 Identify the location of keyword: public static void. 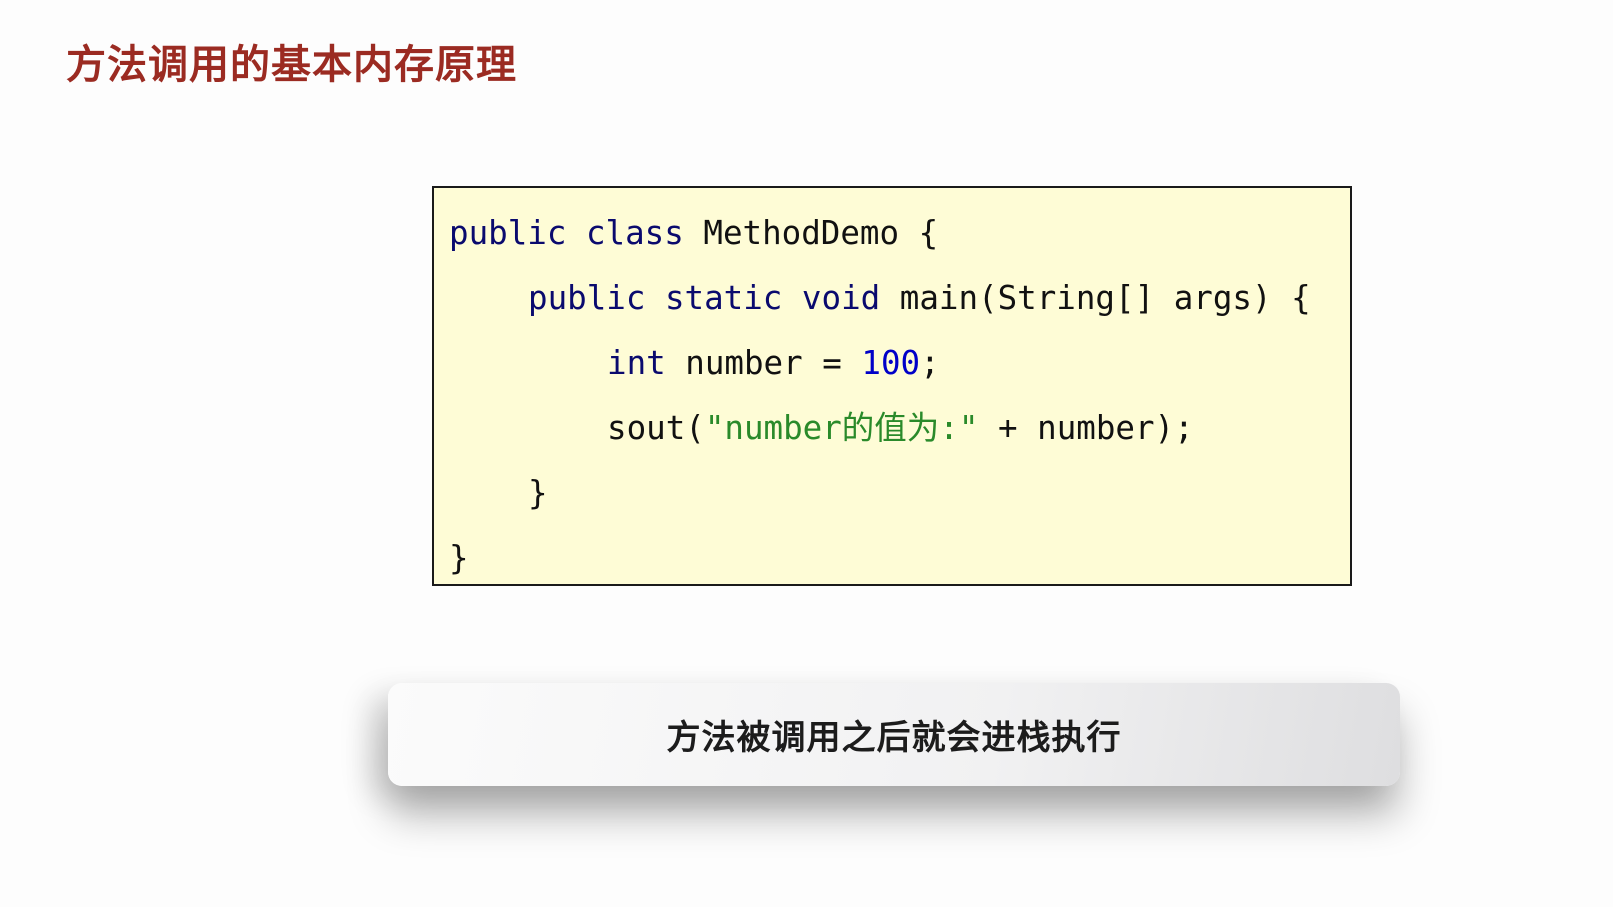
(704, 298).